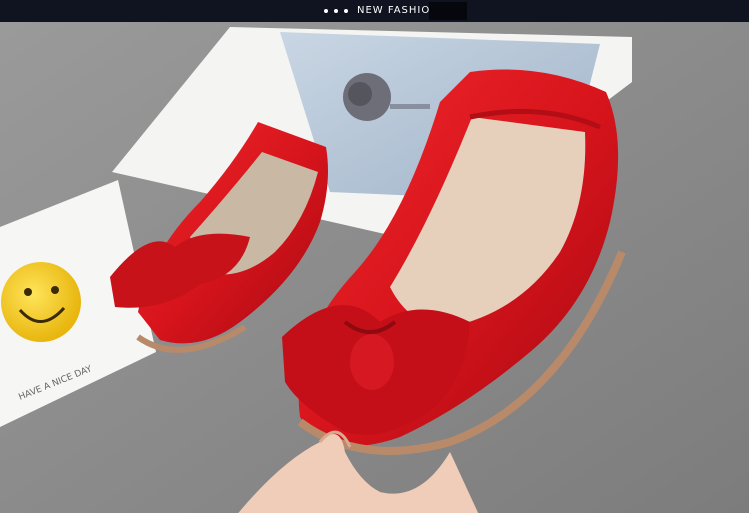 The image size is (749, 517). What do you see at coordinates (448, 11) in the screenshot?
I see `banner-dark-block` at bounding box center [448, 11].